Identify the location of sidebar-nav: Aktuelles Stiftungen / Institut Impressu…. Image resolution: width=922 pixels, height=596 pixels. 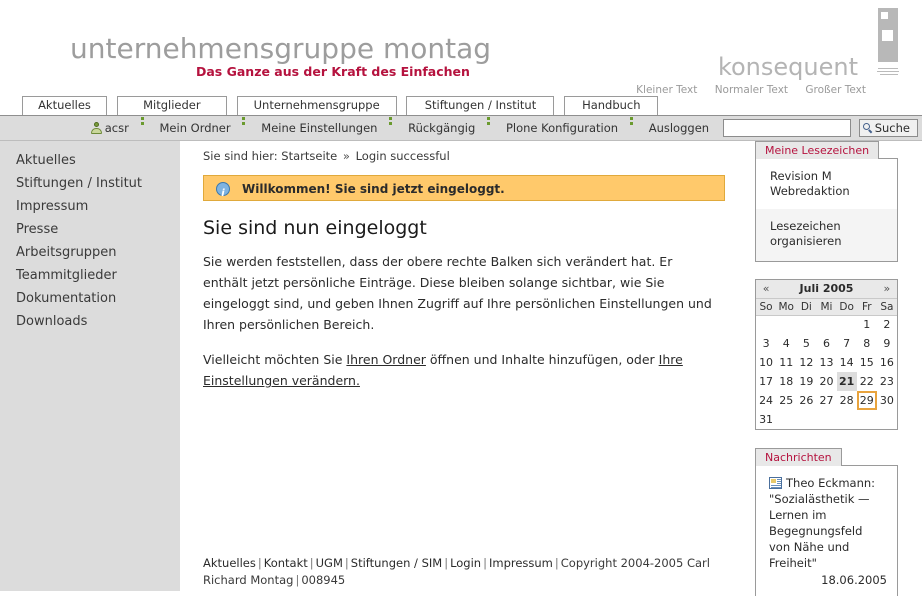
(90, 237).